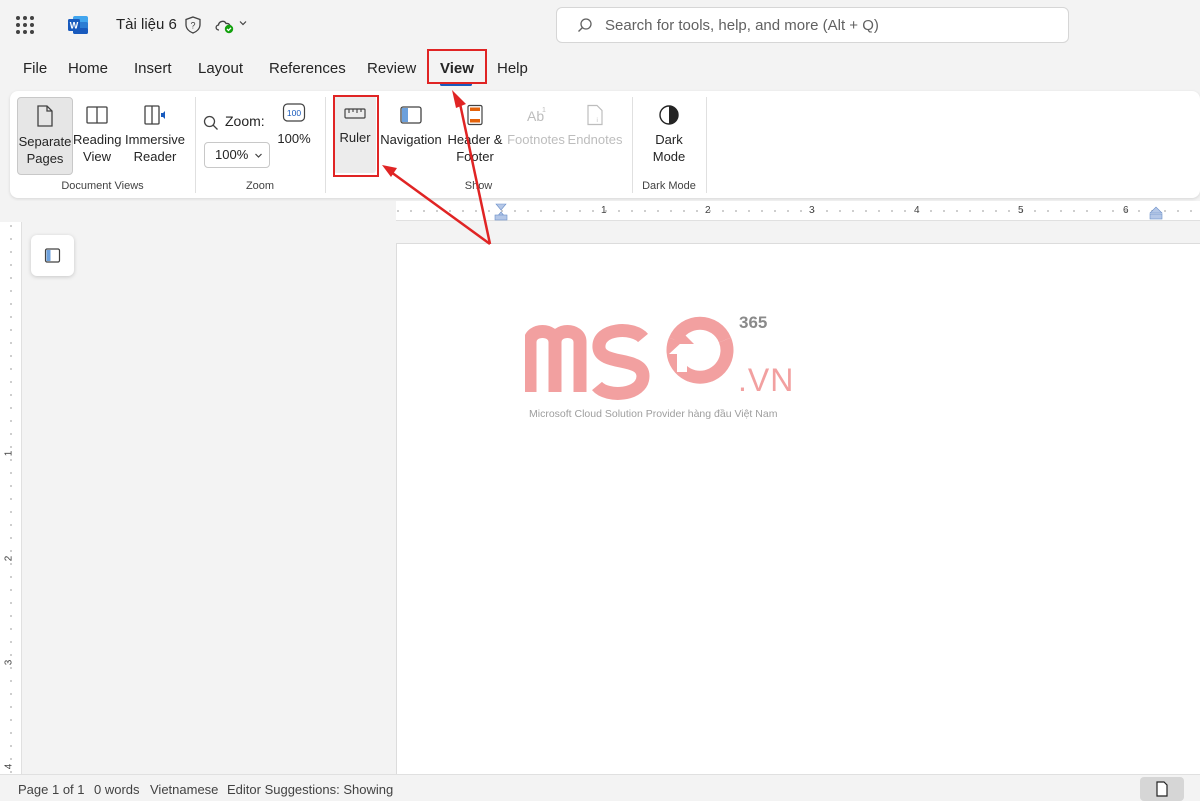 The height and width of the screenshot is (801, 1200). What do you see at coordinates (512, 68) in the screenshot?
I see `tab-help: Help` at bounding box center [512, 68].